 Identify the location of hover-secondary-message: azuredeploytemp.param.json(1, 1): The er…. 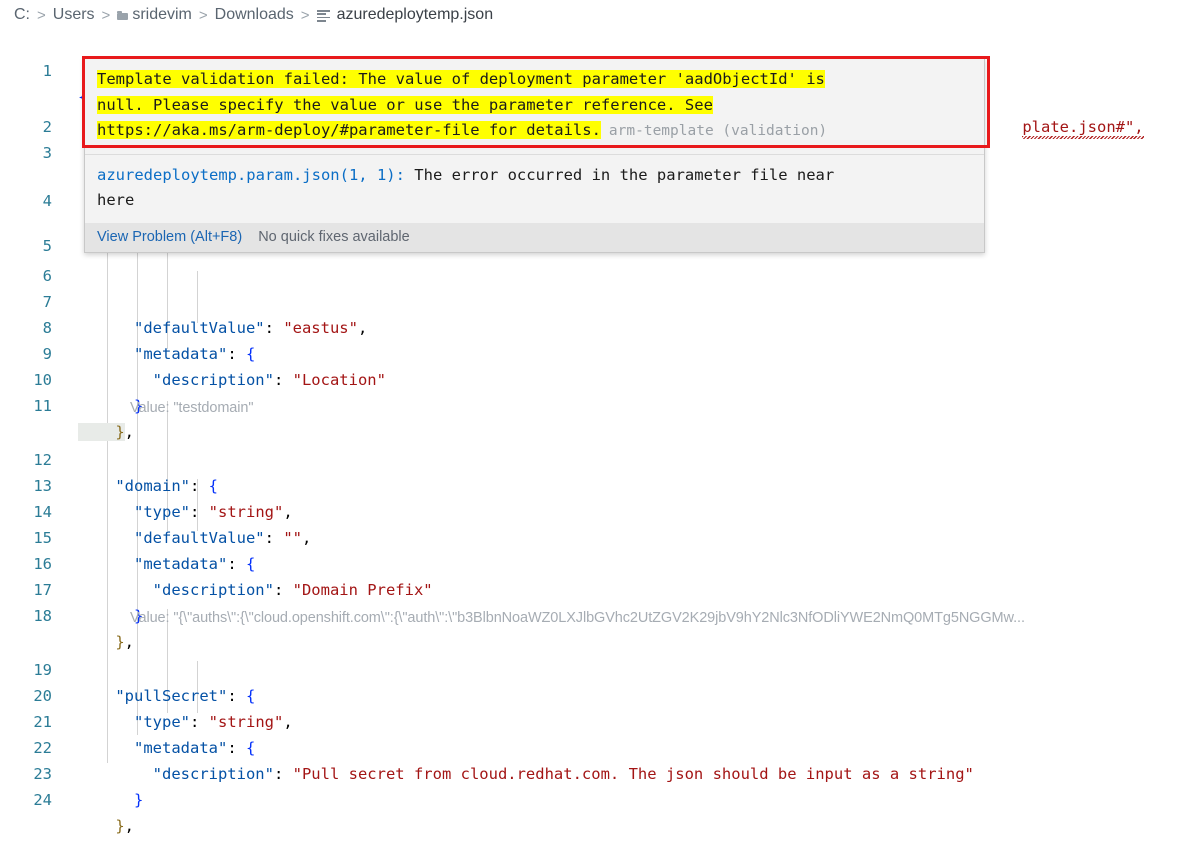
(534, 189).